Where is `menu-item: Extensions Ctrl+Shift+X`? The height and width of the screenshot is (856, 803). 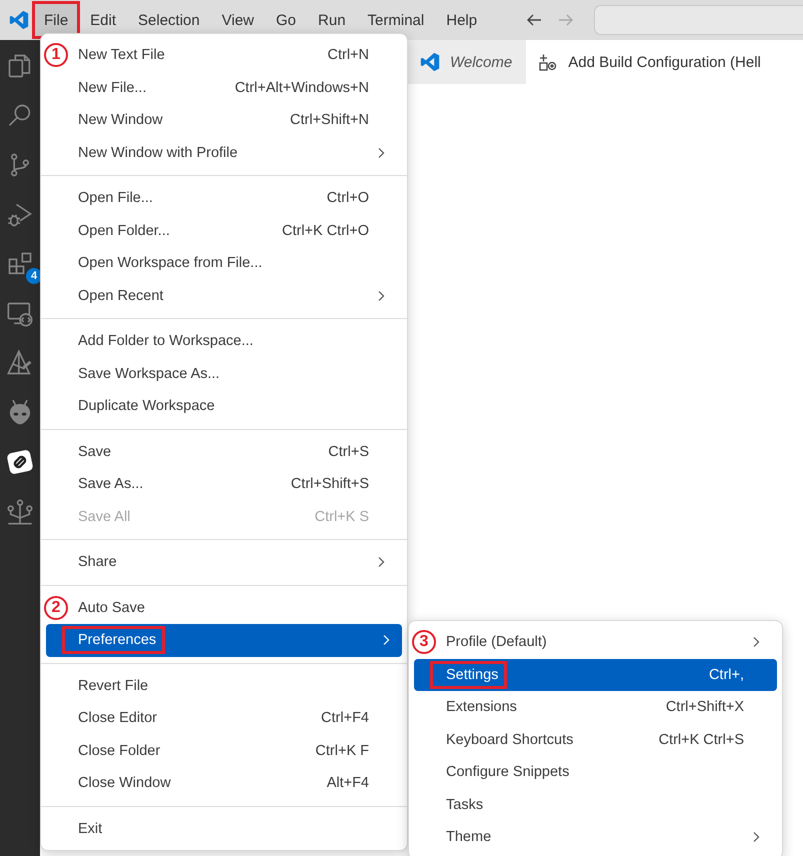
menu-item: Extensions Ctrl+Shift+X is located at coordinates (595, 707).